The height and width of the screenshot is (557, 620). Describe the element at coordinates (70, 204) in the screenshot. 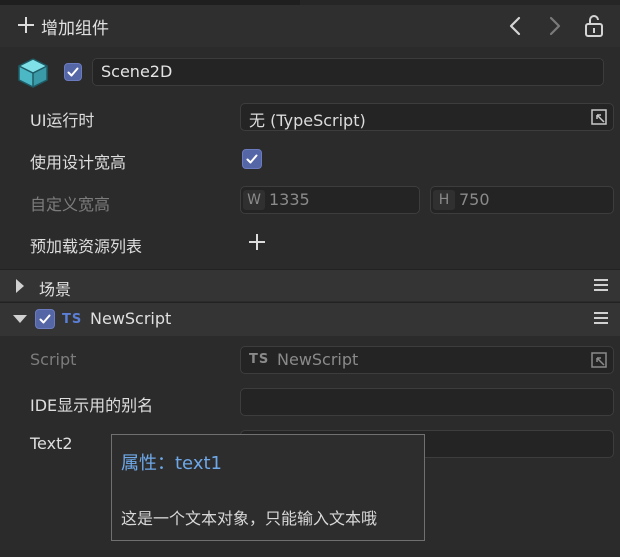

I see `custom-size-label: 自定义宽高` at that location.